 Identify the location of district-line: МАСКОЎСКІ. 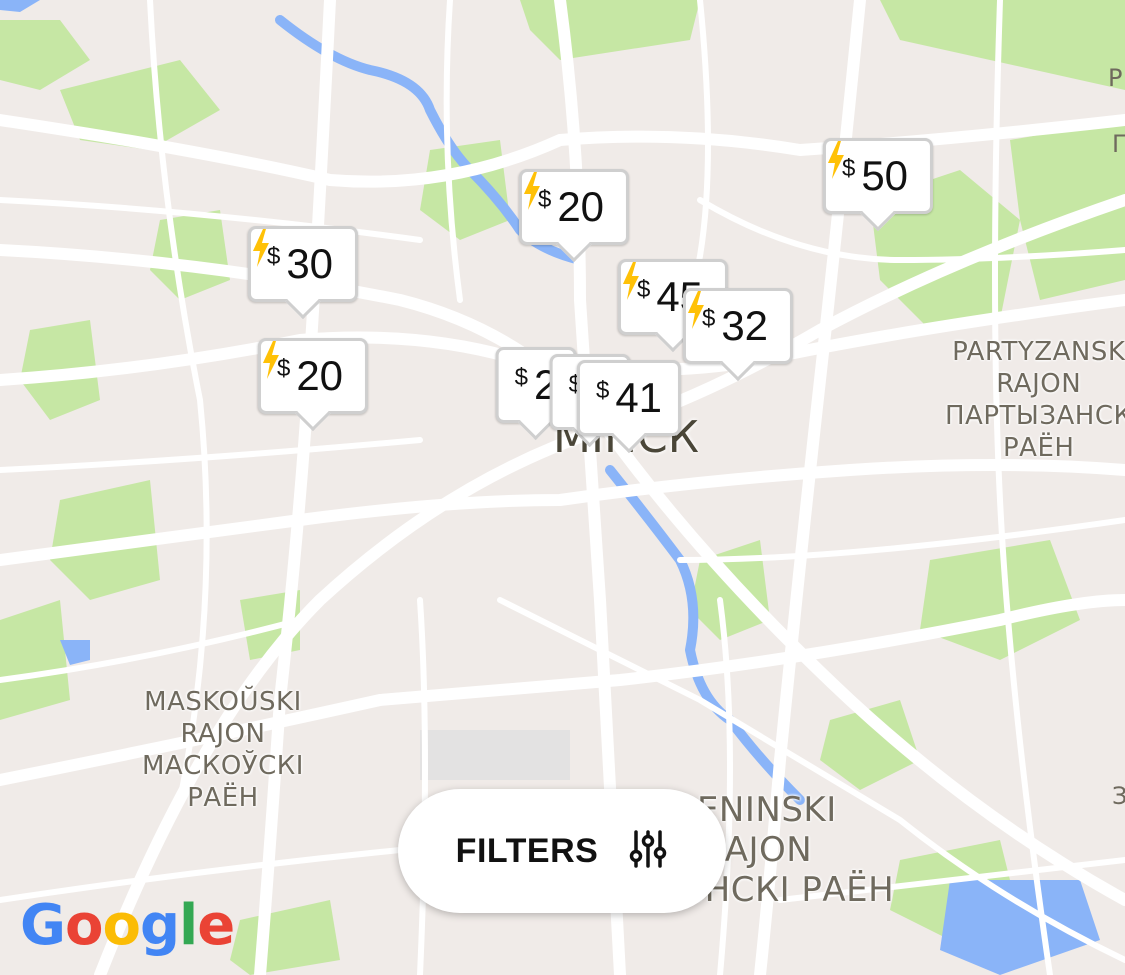
(223, 766).